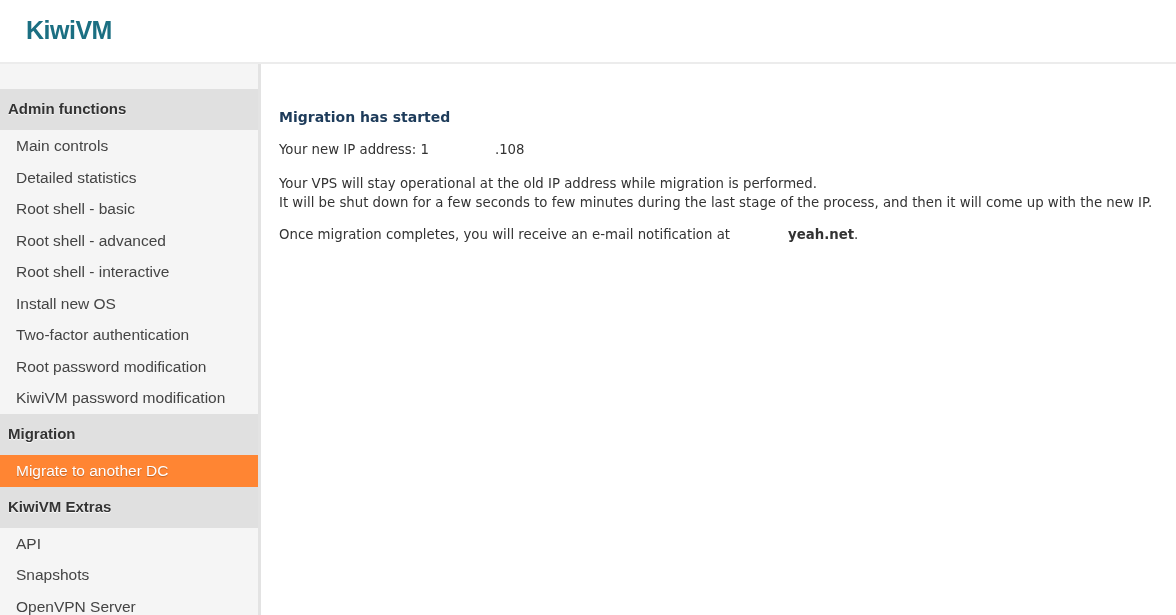  I want to click on ip-address-suffix: .108, so click(509, 150).